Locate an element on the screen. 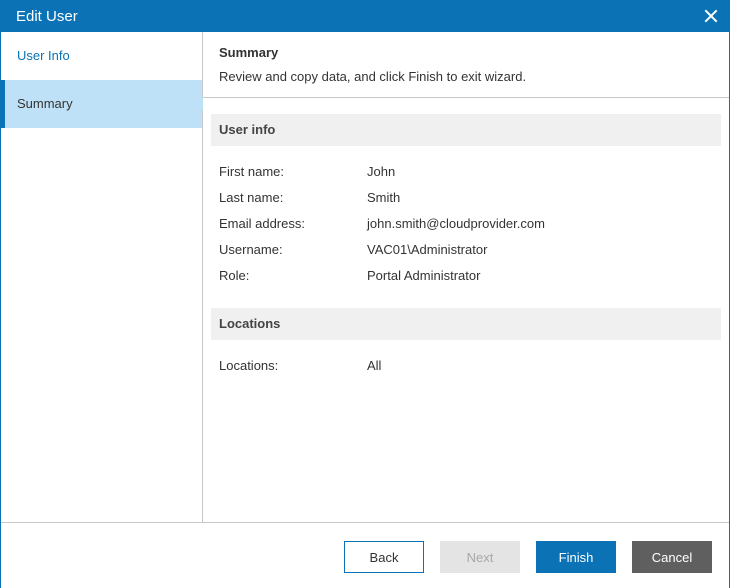 This screenshot has width=730, height=588. section-title: Locations is located at coordinates (250, 323).